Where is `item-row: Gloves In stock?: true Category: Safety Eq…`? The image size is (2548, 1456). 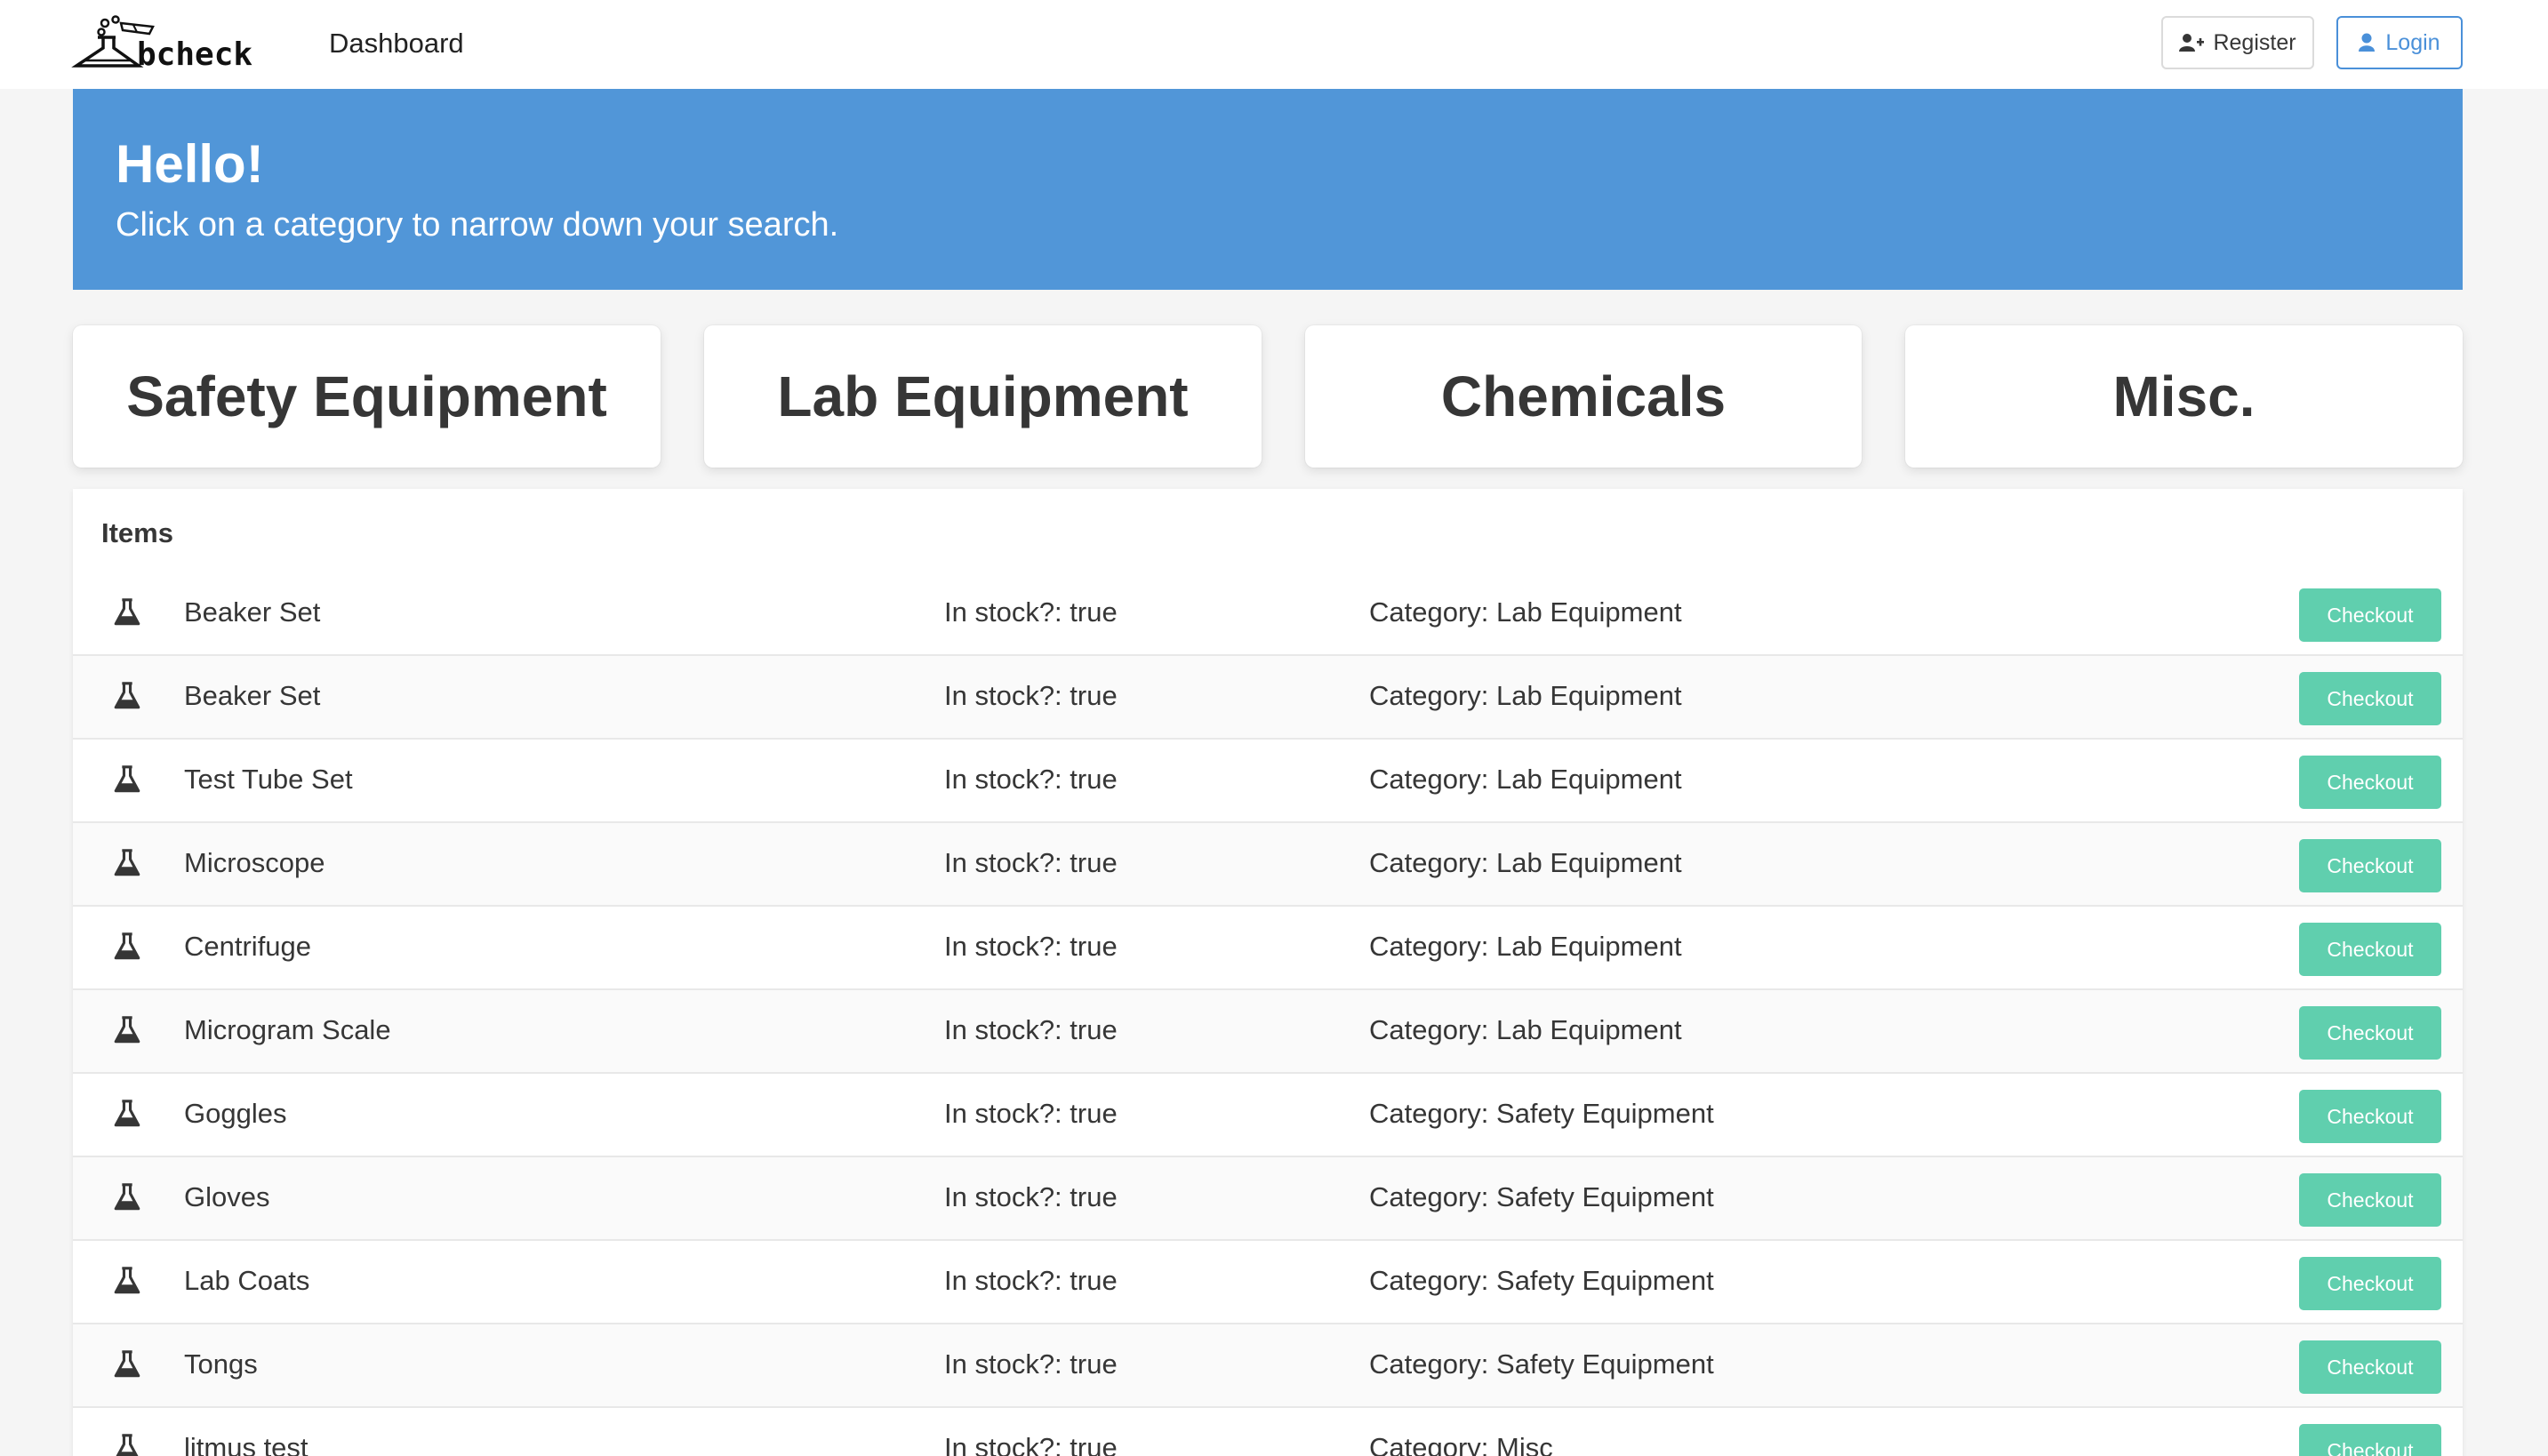
item-row: Gloves In stock?: true Category: Safety Eq… is located at coordinates (1268, 1199).